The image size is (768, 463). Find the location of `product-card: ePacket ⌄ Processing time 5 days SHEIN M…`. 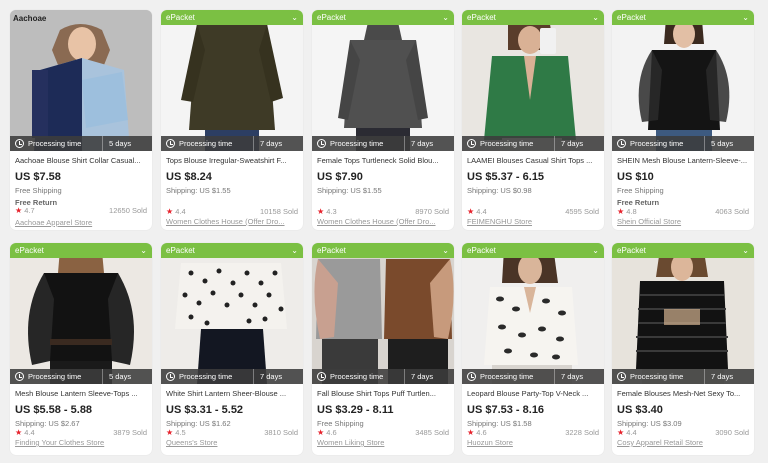

product-card: ePacket ⌄ Processing time 5 days SHEIN M… is located at coordinates (683, 120).